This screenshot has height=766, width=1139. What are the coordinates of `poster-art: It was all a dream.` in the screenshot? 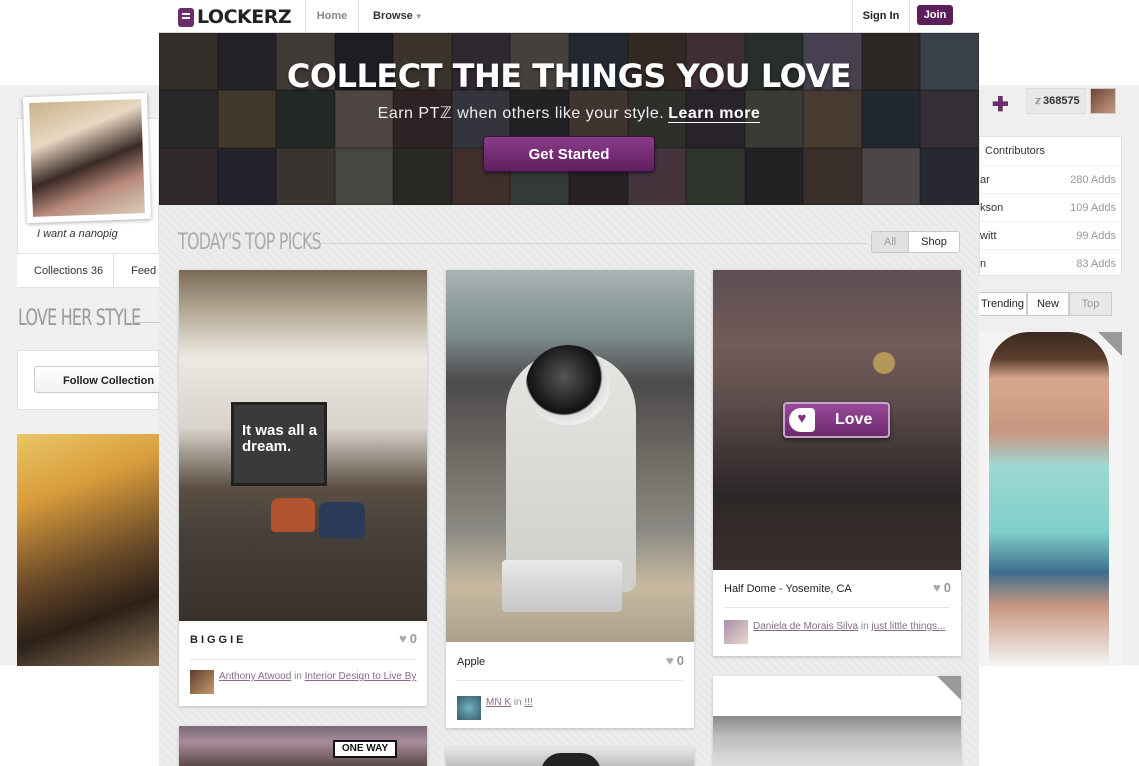 It's located at (279, 444).